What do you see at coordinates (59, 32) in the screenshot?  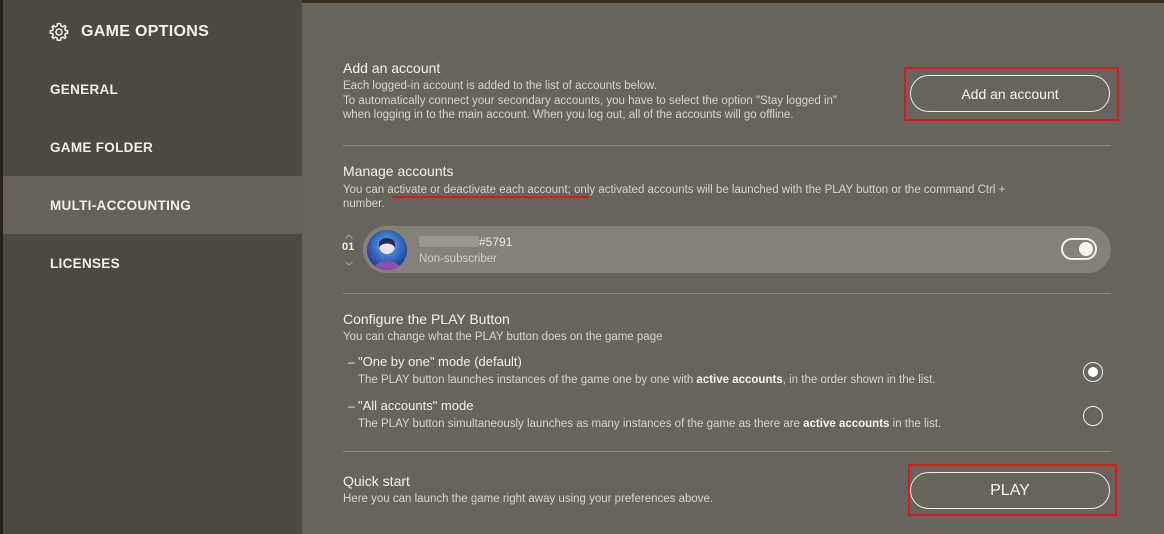 I see `gear-icon` at bounding box center [59, 32].